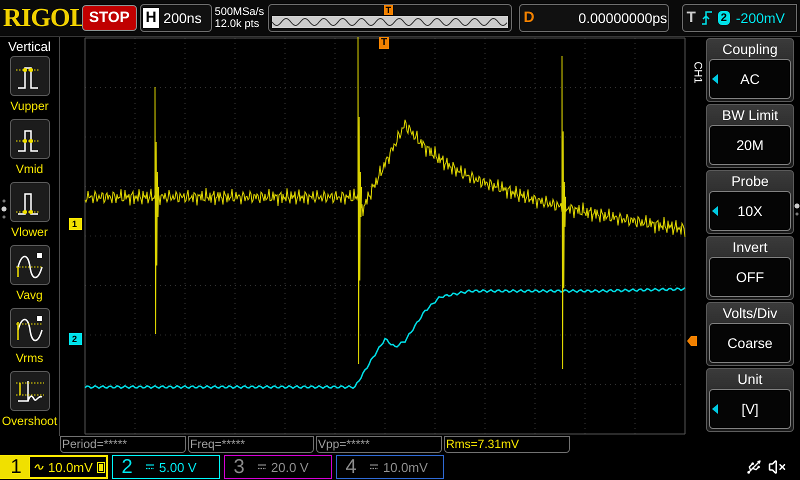  Describe the element at coordinates (384, 43) in the screenshot. I see `trigger-marker: T` at that location.